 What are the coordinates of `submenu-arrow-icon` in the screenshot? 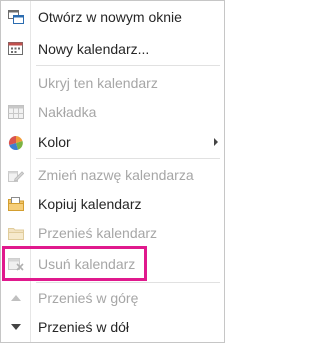 It's located at (216, 142).